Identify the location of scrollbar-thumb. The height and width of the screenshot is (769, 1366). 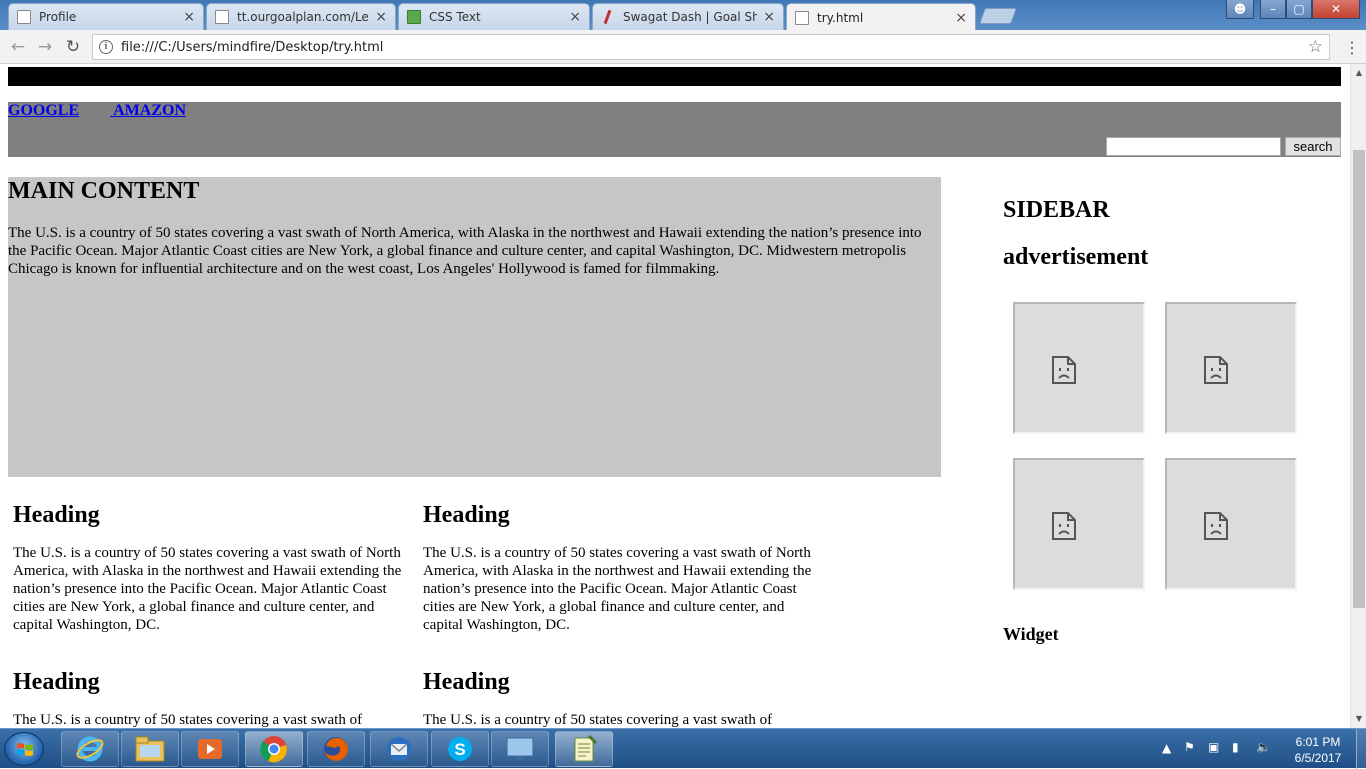
(1359, 379).